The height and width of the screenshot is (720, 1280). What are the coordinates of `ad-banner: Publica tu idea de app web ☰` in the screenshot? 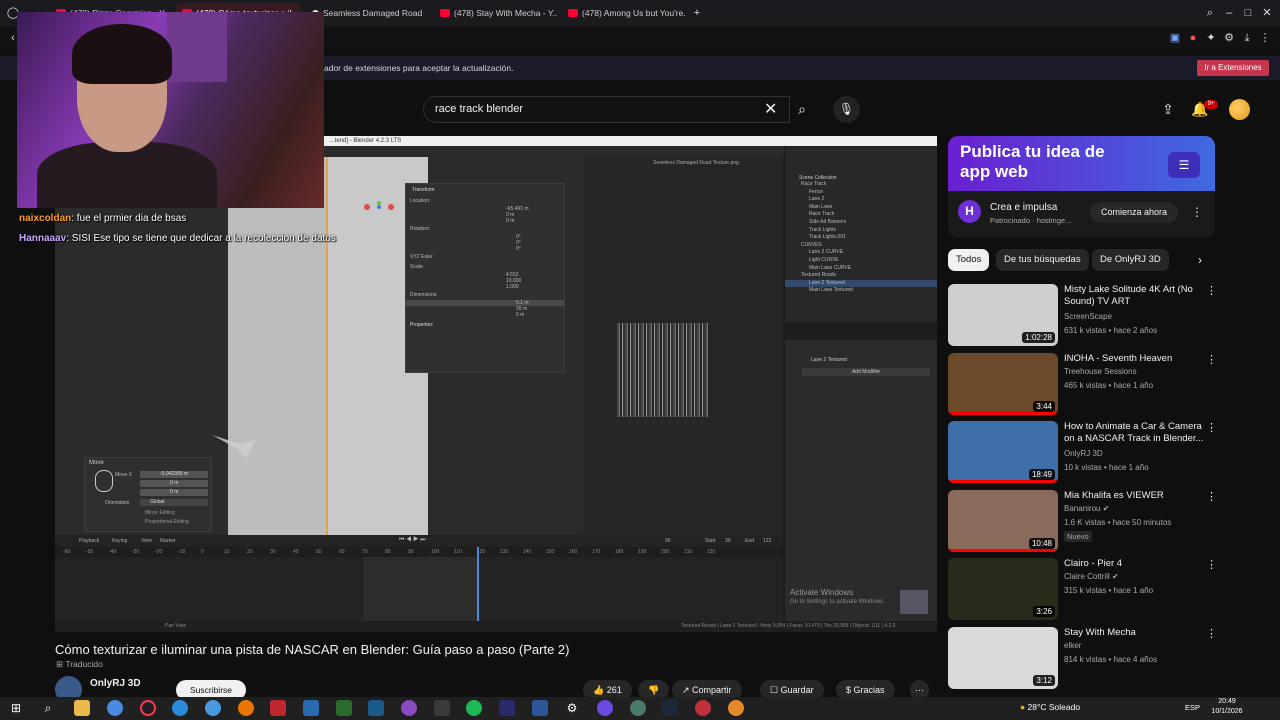 It's located at (1081, 163).